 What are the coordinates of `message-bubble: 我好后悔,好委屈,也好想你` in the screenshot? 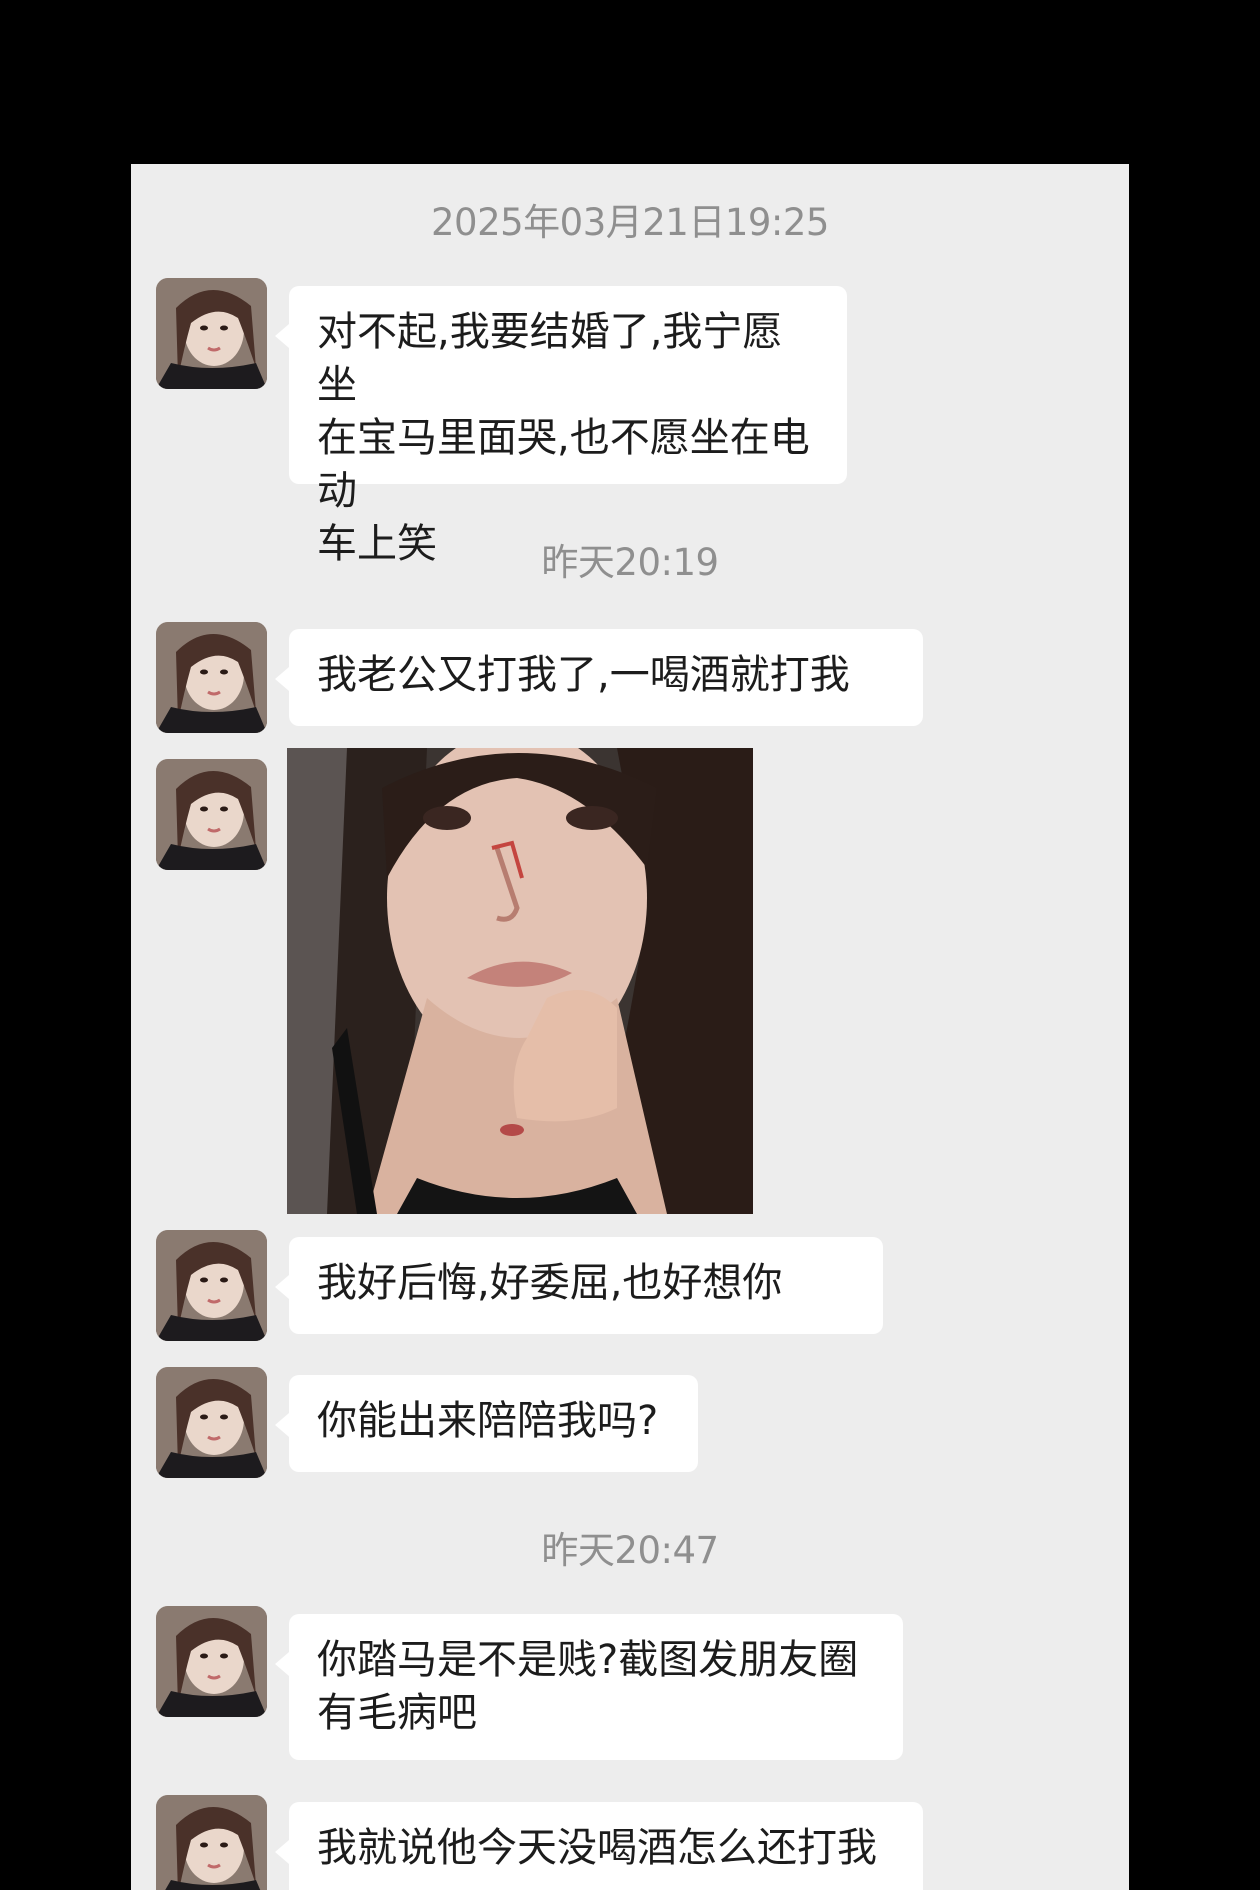 It's located at (579, 1285).